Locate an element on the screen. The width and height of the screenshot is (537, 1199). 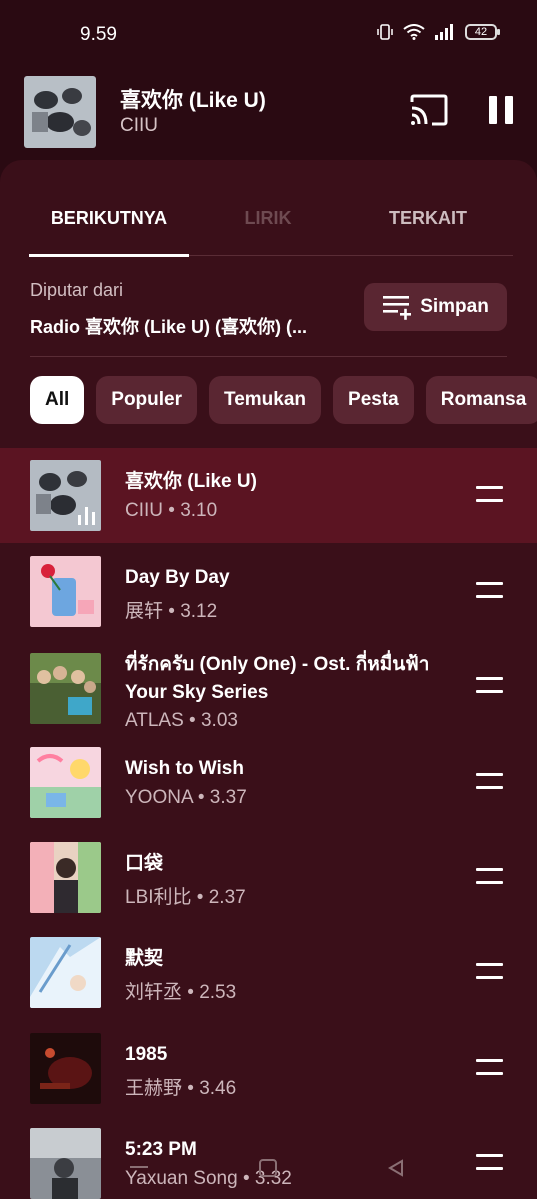
nav-back-icon is located at coordinates (396, 1168).